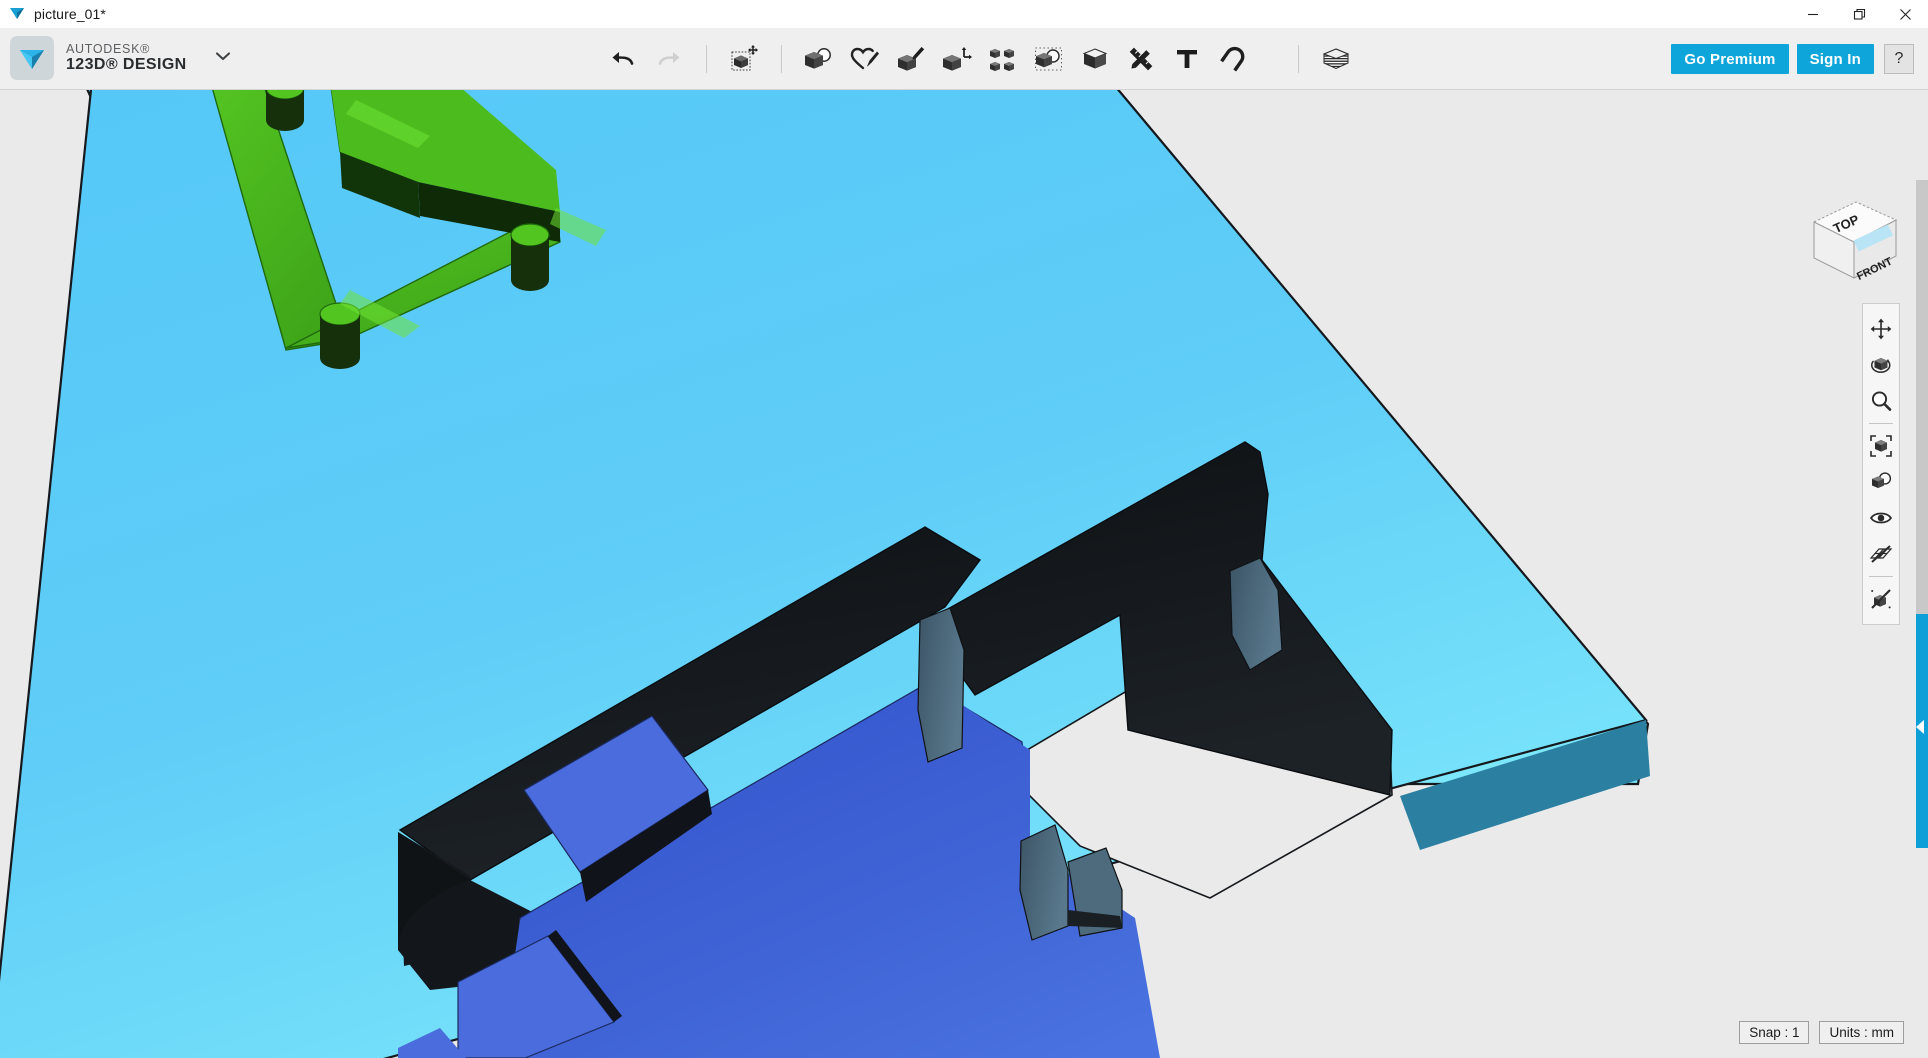  Describe the element at coordinates (1905, 14) in the screenshot. I see `close-icon` at that location.